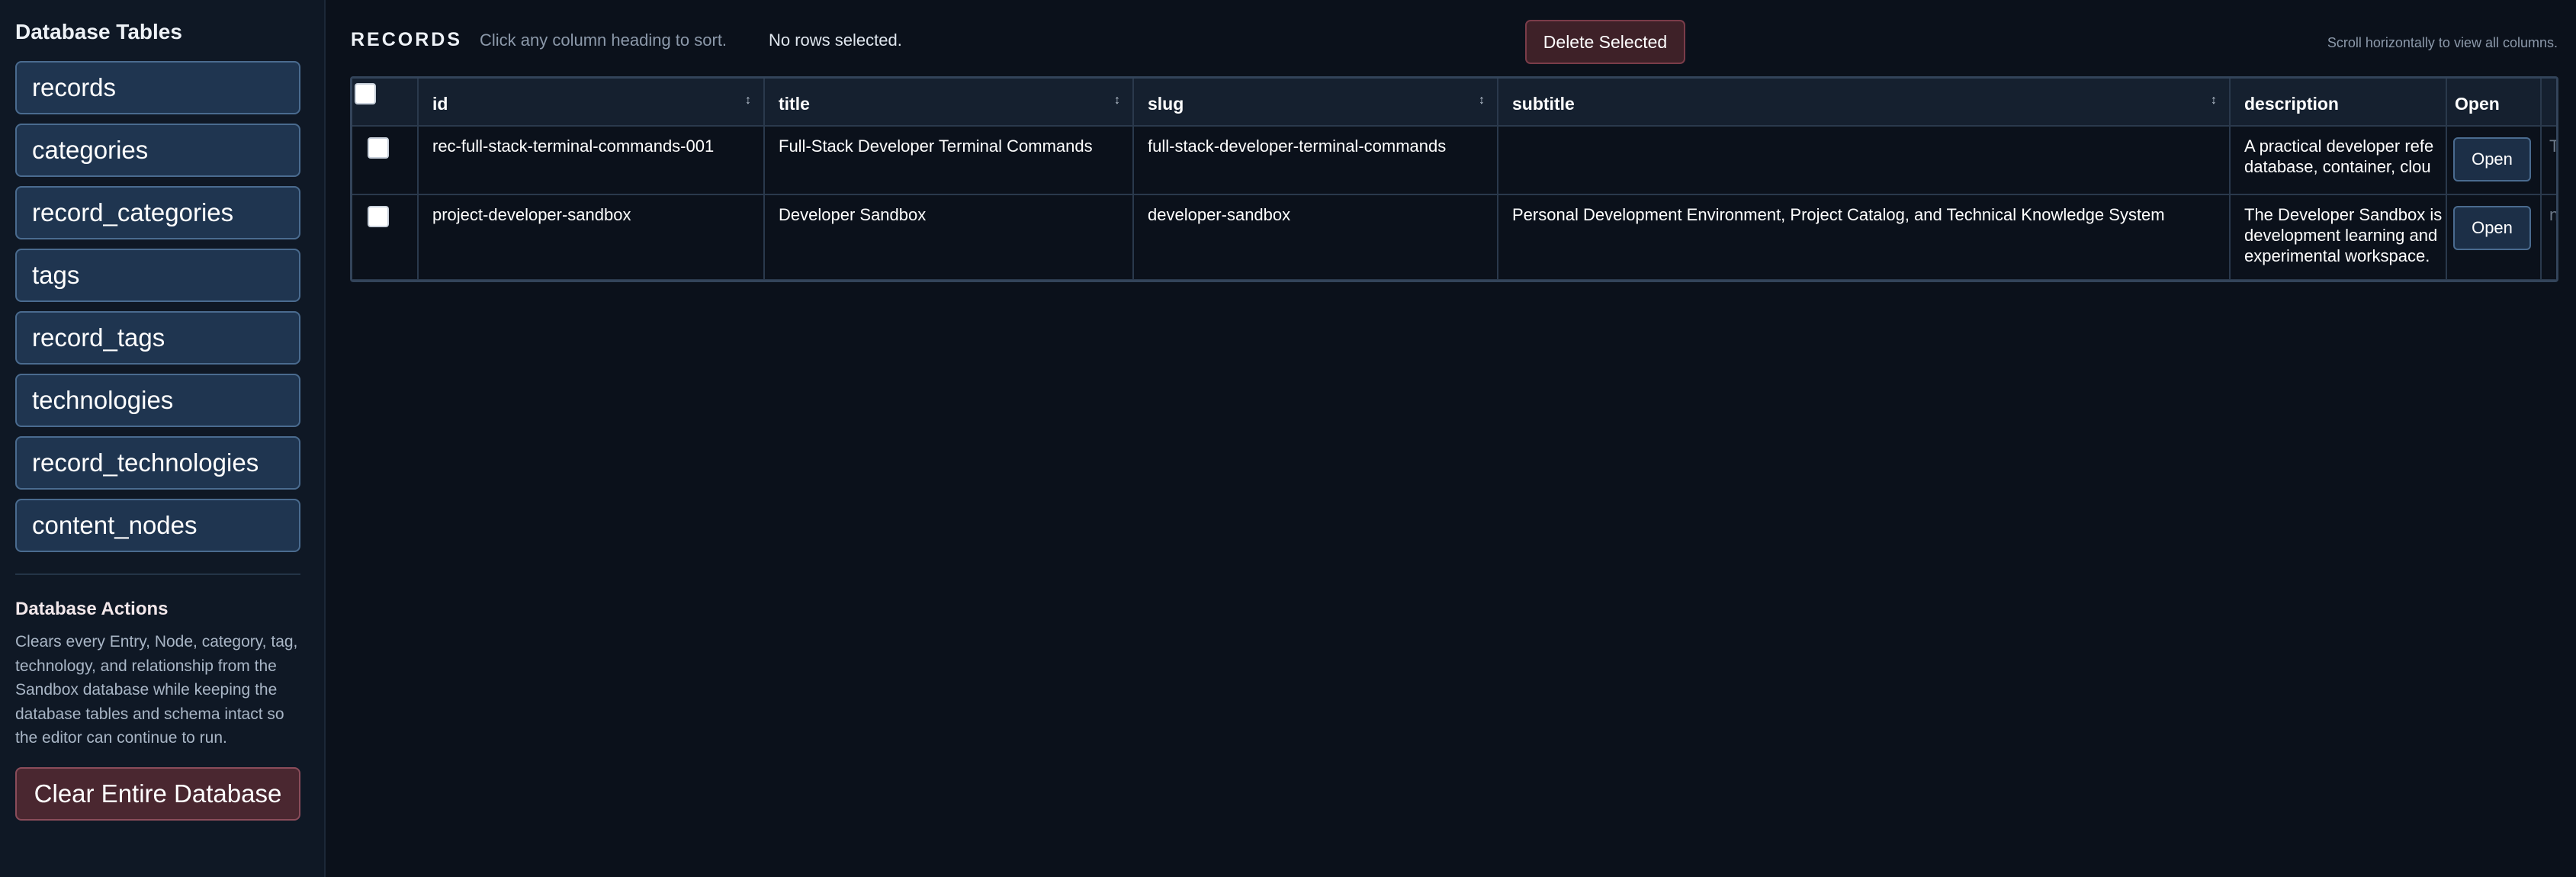  I want to click on cell-subtitle, so click(1864, 160).